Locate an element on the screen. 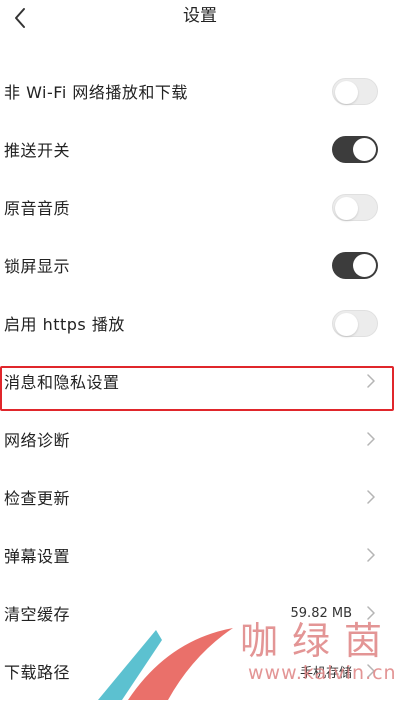 The image size is (400, 705). download-path-value: 手机存储 is located at coordinates (325, 673).